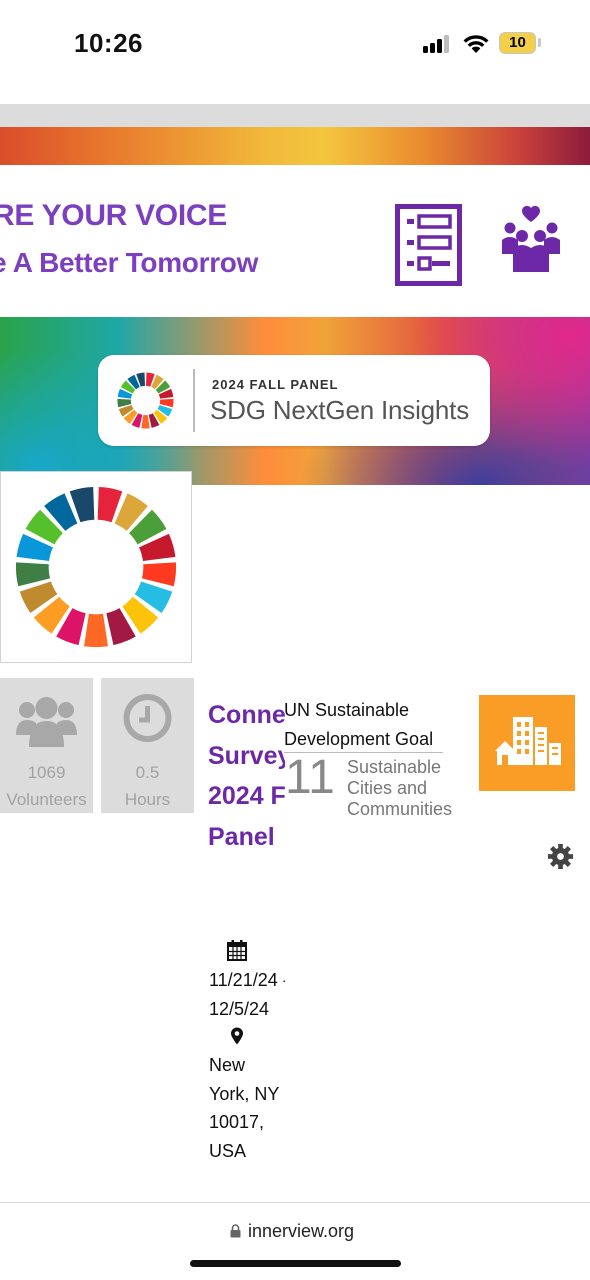 The width and height of the screenshot is (590, 1280). Describe the element at coordinates (237, 1036) in the screenshot. I see `location-pin-icon` at that location.